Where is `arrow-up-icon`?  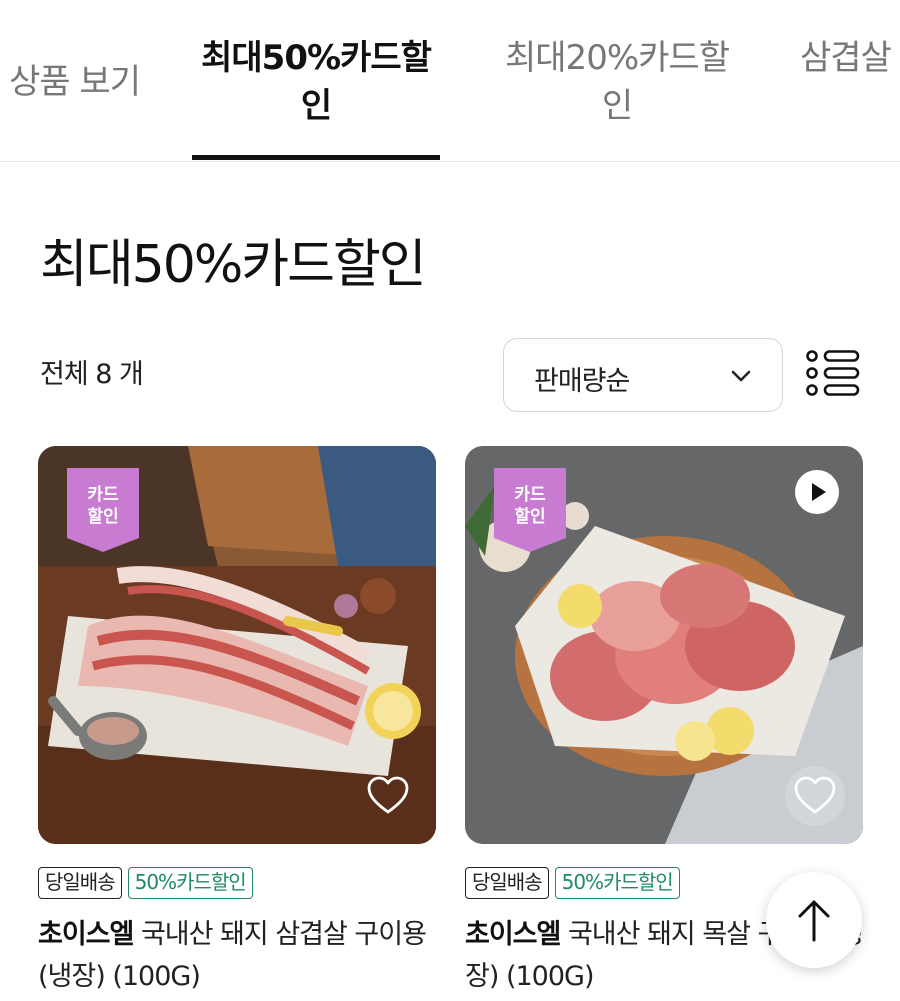
arrow-up-icon is located at coordinates (814, 921).